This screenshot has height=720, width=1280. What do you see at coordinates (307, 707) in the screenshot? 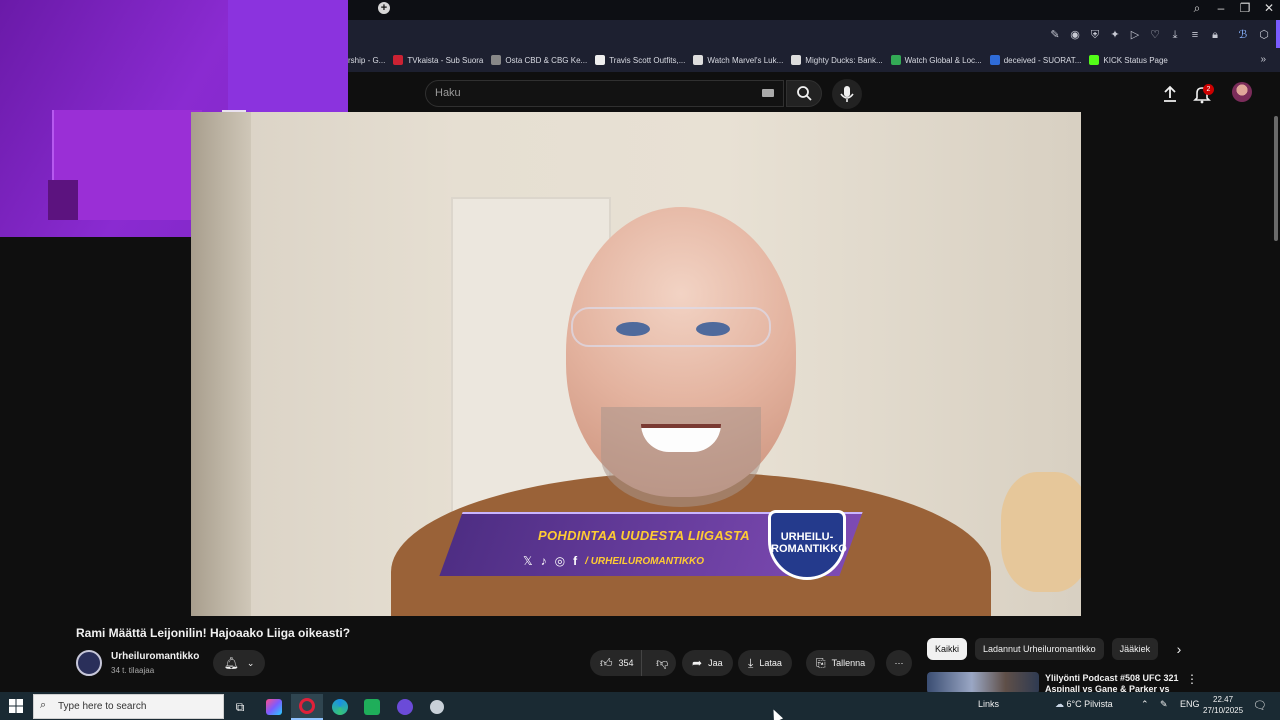
I see `taskbar-opera-gx` at bounding box center [307, 707].